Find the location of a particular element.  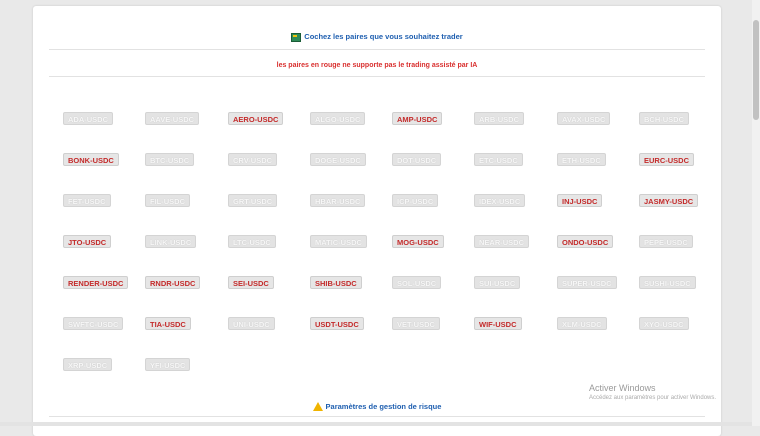

risk-settings-link: Paramètres de gestion de risque is located at coordinates (377, 406).